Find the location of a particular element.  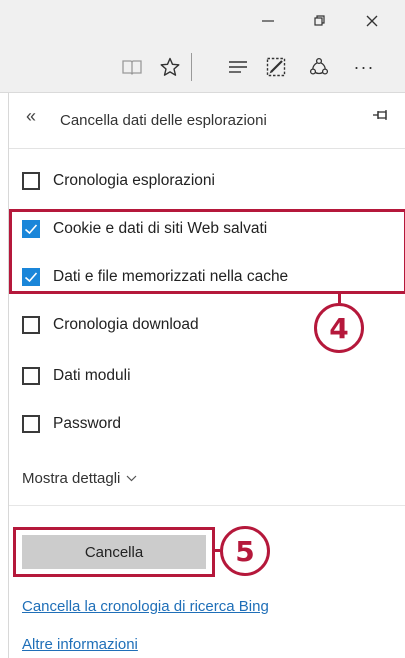

callout-number: 4 is located at coordinates (339, 328).